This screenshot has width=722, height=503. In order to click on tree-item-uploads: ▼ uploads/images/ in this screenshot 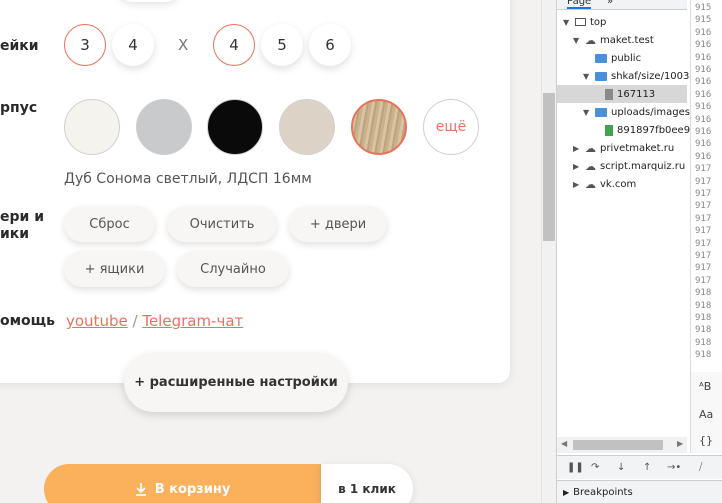, I will do `click(638, 112)`.